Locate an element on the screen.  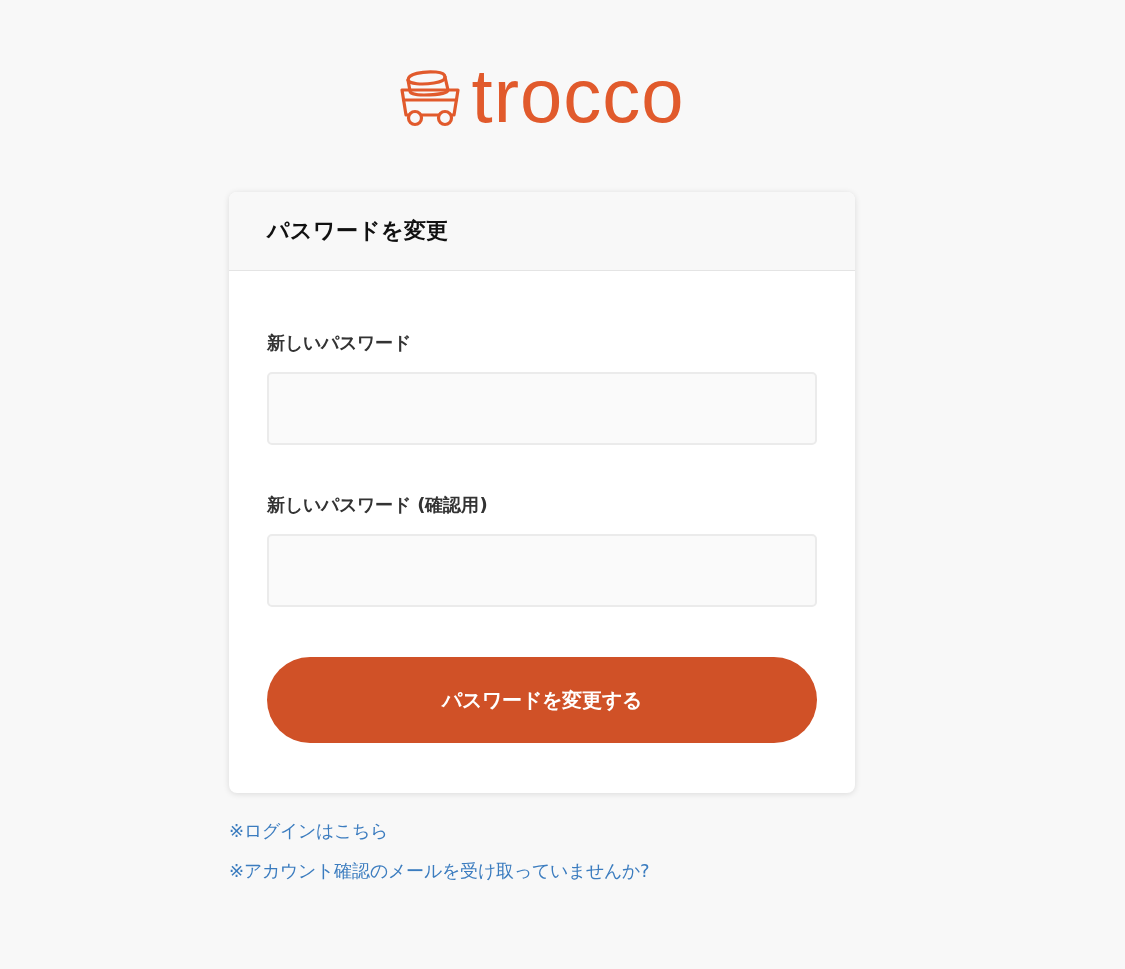
logo-wordmark: trocco is located at coordinates (578, 99).